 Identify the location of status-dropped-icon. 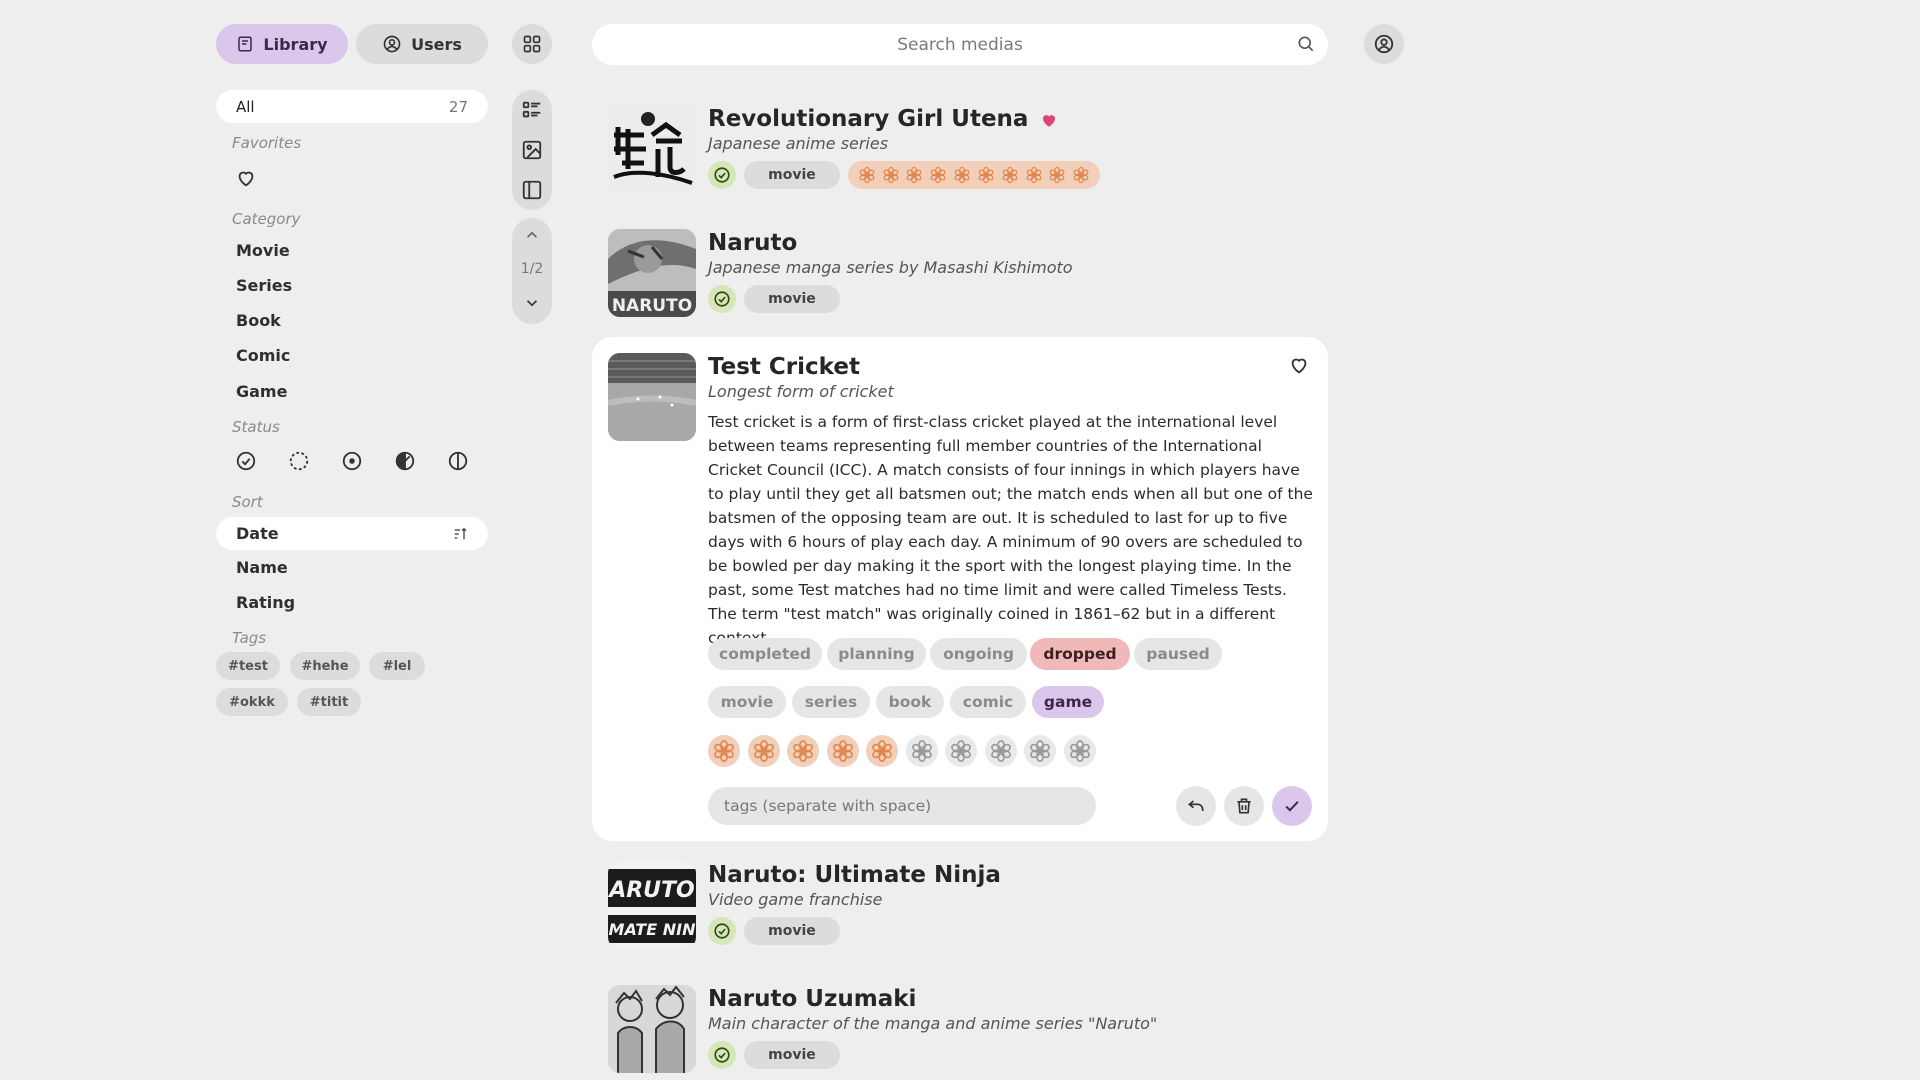
(405, 461).